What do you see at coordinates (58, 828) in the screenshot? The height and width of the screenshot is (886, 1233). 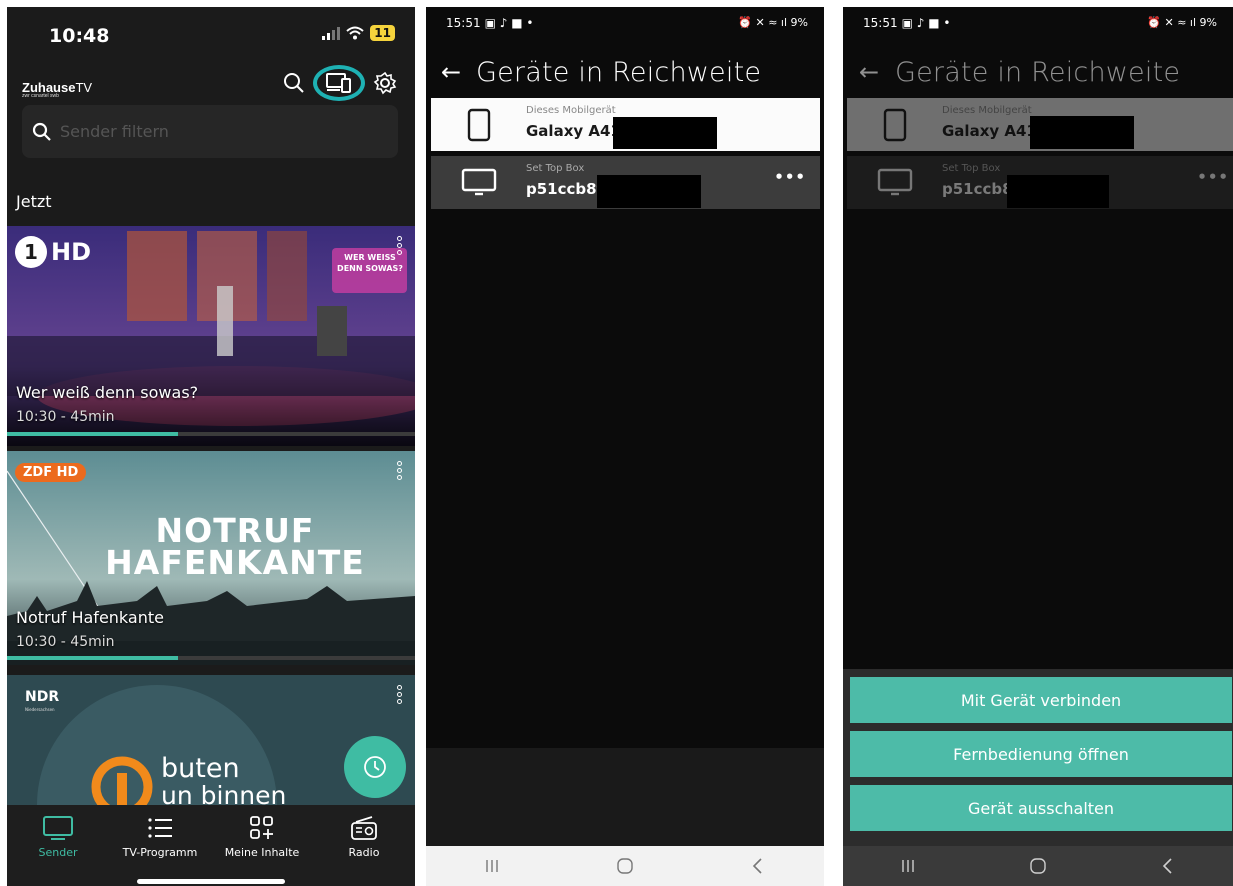 I see `tv-icon` at bounding box center [58, 828].